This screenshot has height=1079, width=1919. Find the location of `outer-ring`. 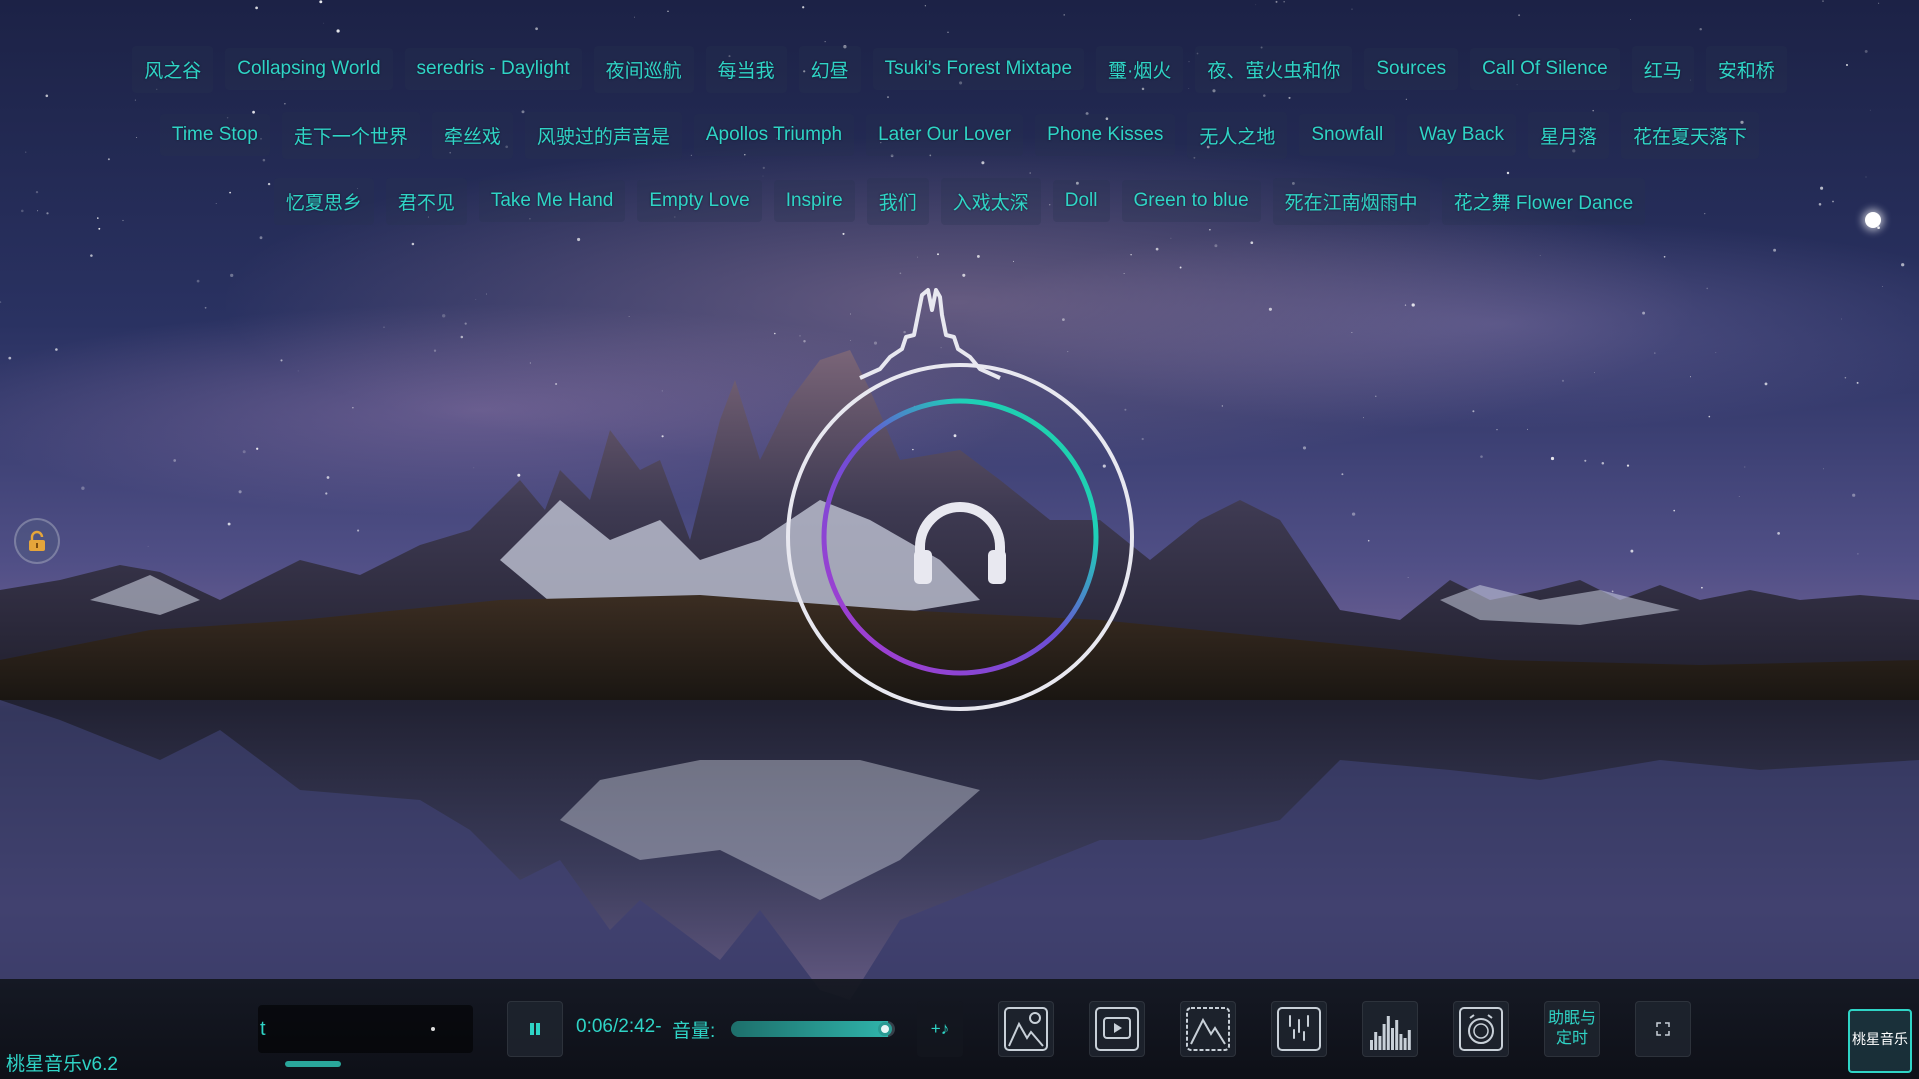

outer-ring is located at coordinates (960, 537).